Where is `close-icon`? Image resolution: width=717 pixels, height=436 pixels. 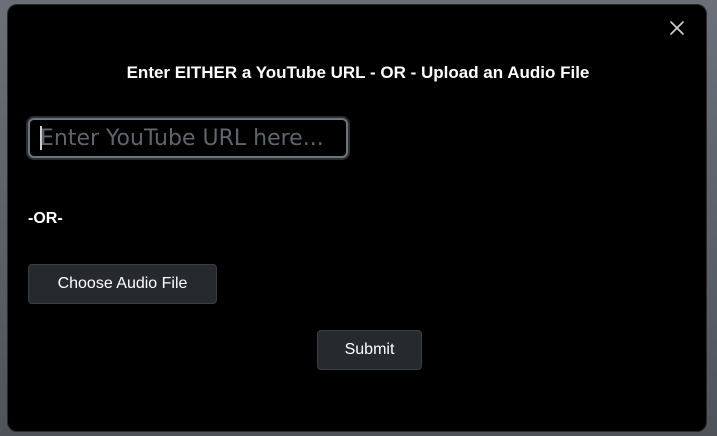 close-icon is located at coordinates (677, 28).